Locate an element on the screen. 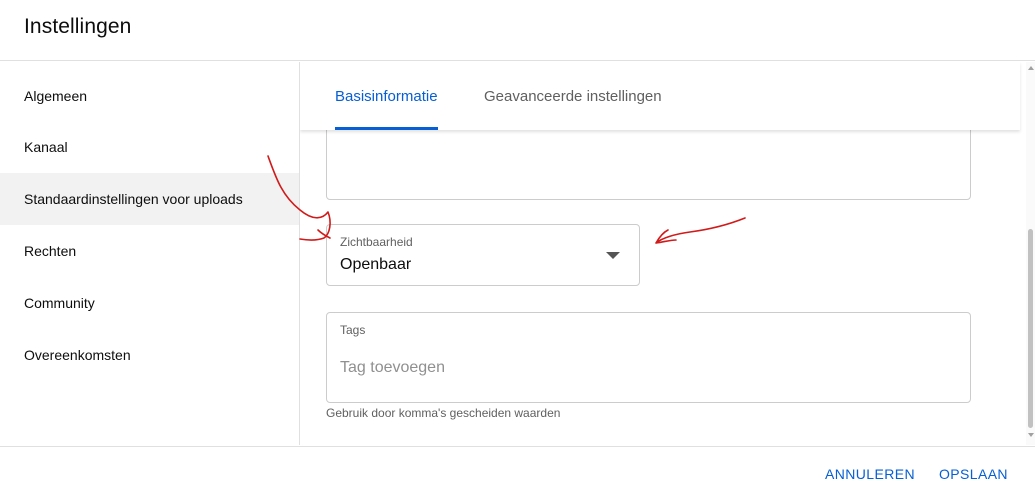  page-title: Instellingen is located at coordinates (78, 26).